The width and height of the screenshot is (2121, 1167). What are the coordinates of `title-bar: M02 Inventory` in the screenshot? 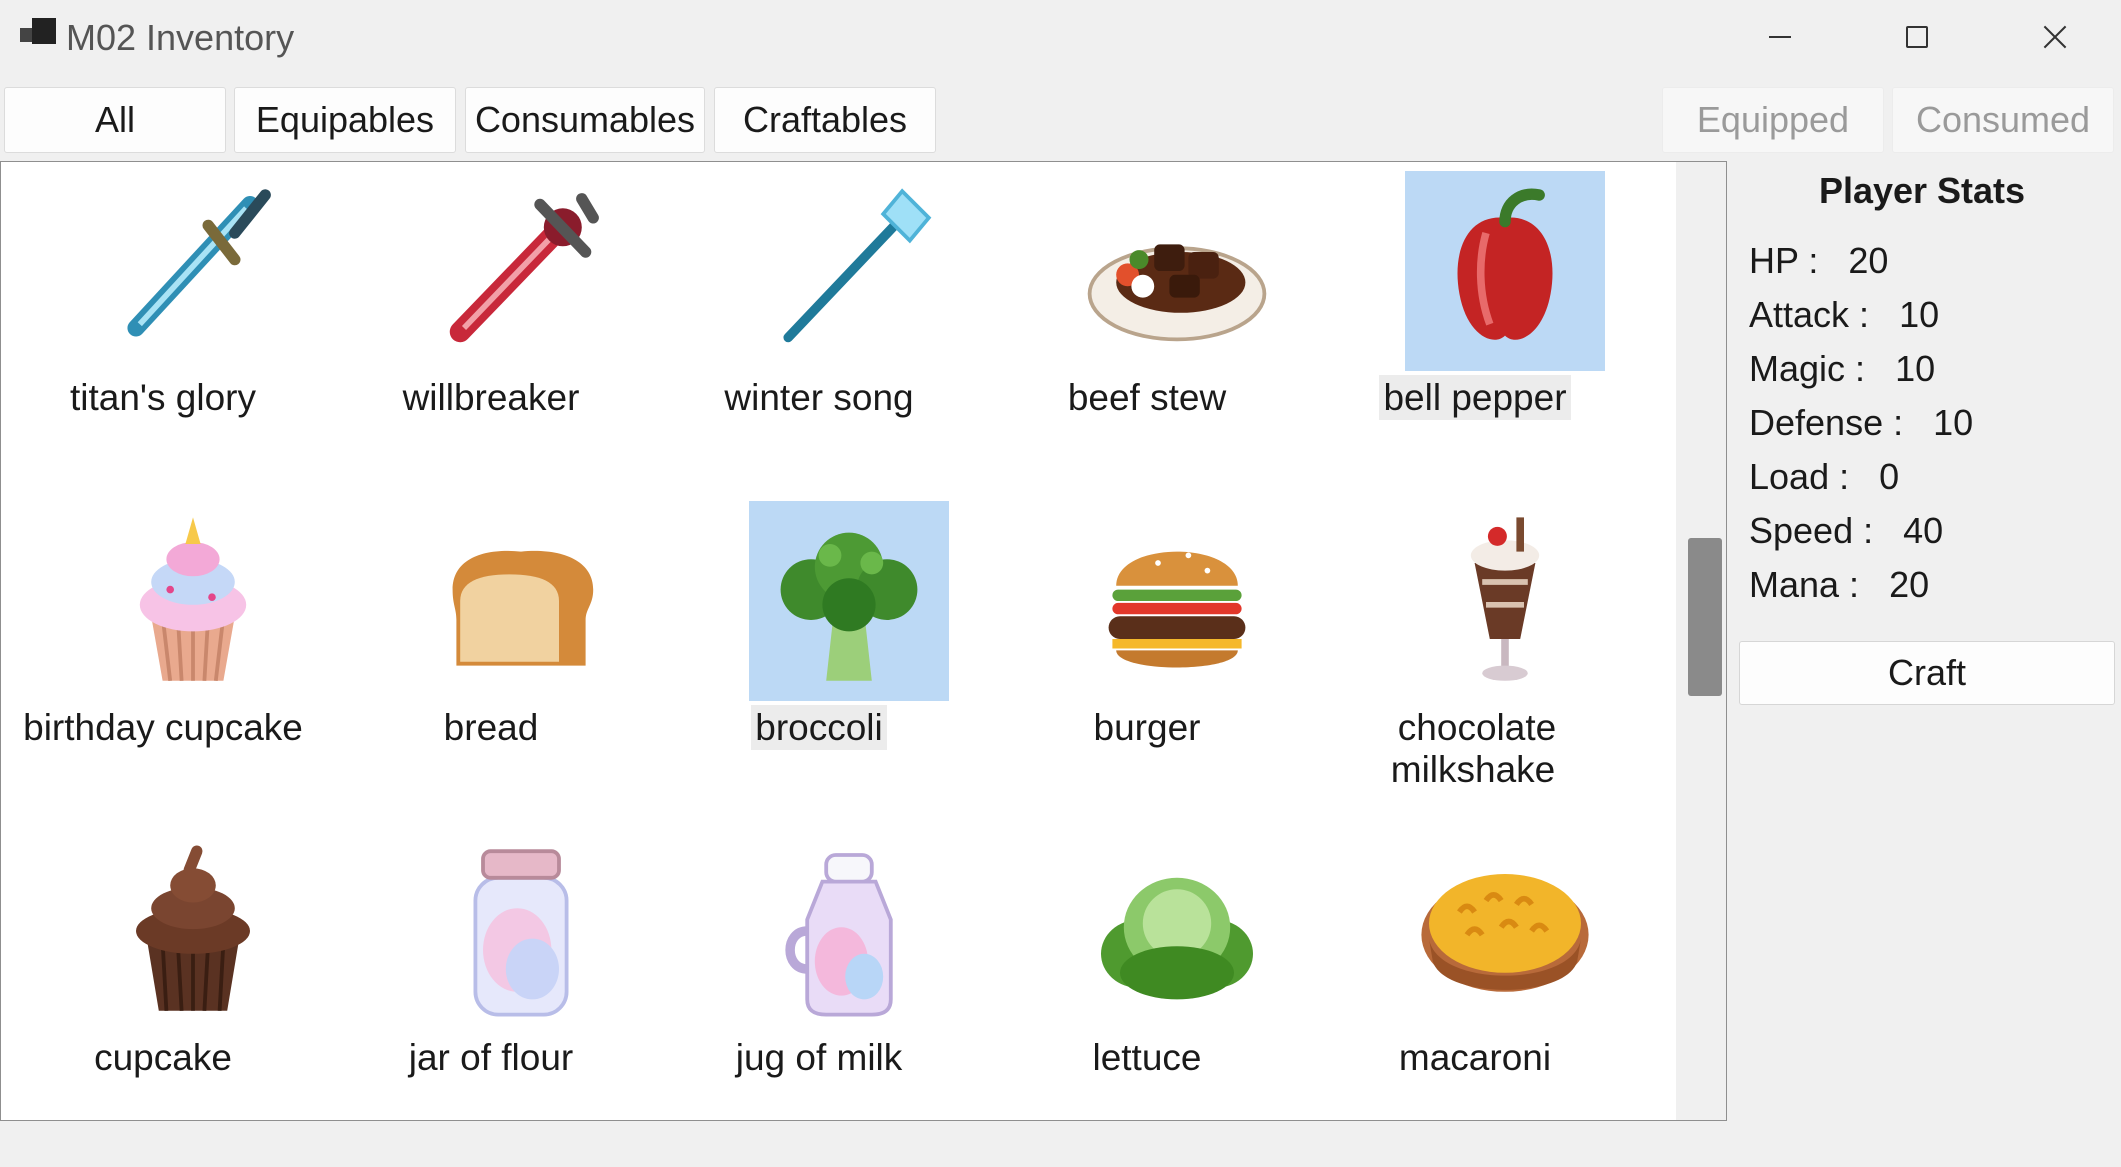 It's located at (1060, 39).